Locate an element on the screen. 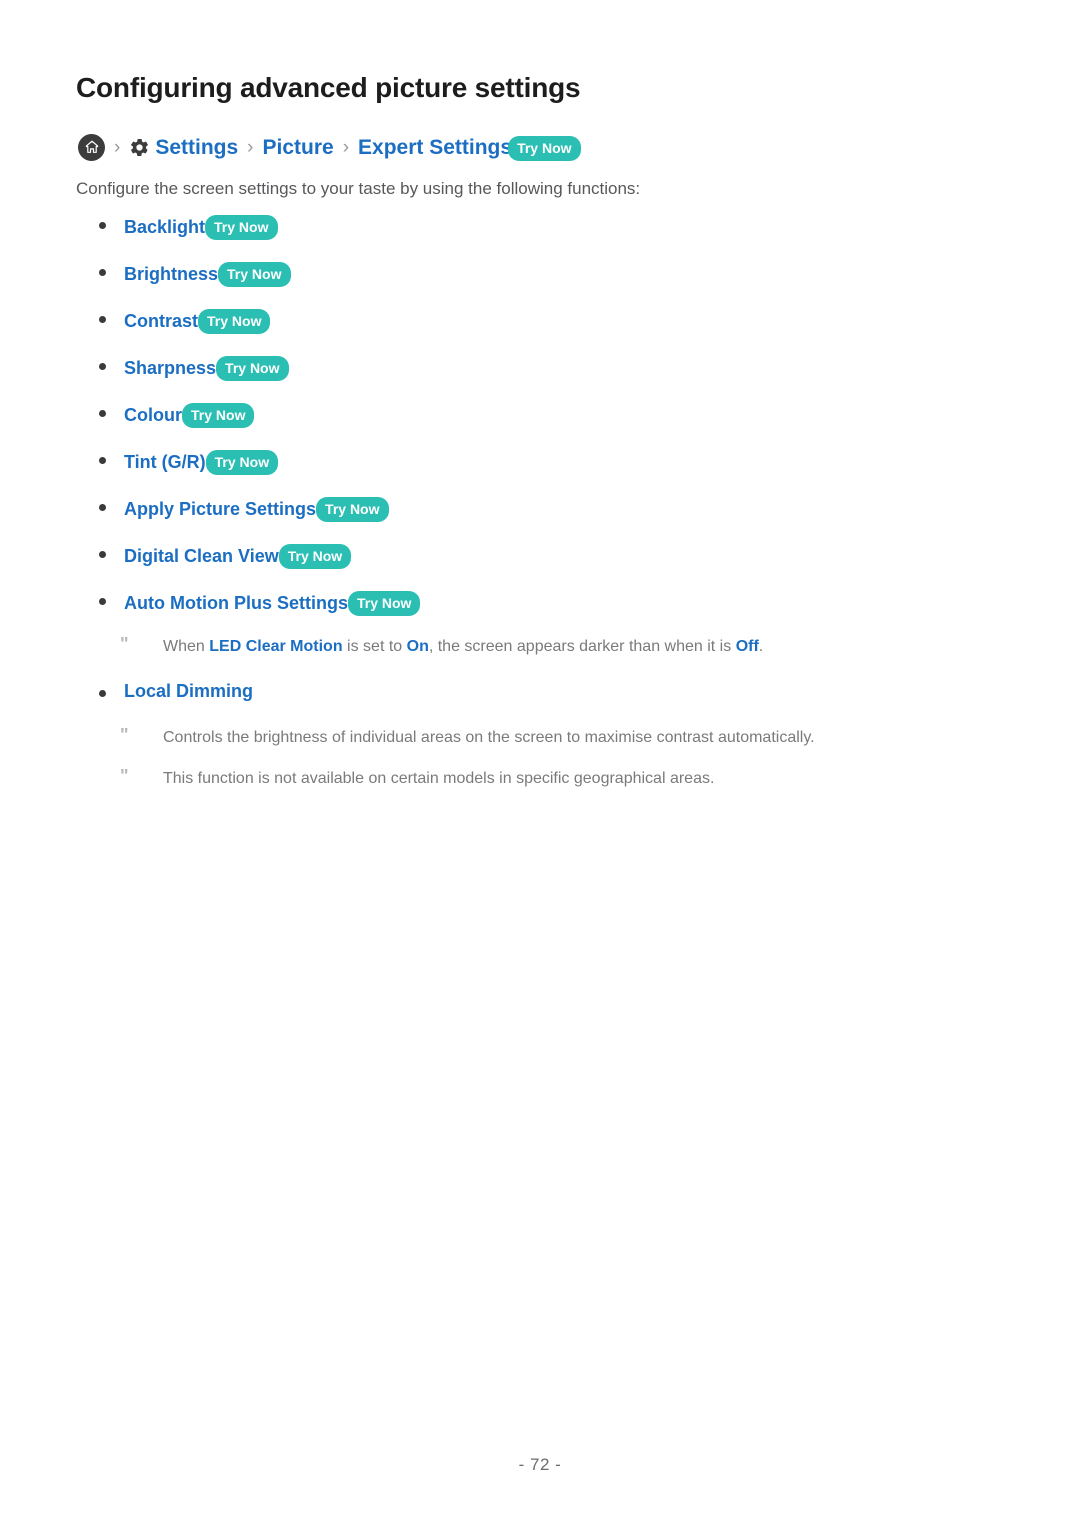 The image size is (1080, 1527). list-item: Apply Picture Settings Try Now is located at coordinates (540, 519).